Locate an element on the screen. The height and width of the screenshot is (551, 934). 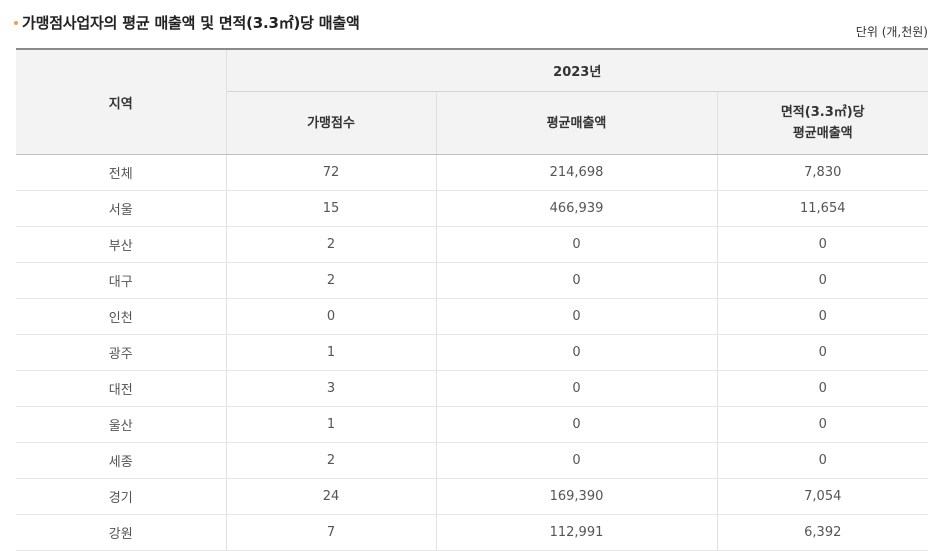
avg-sales-cell: 169,390 is located at coordinates (577, 496).